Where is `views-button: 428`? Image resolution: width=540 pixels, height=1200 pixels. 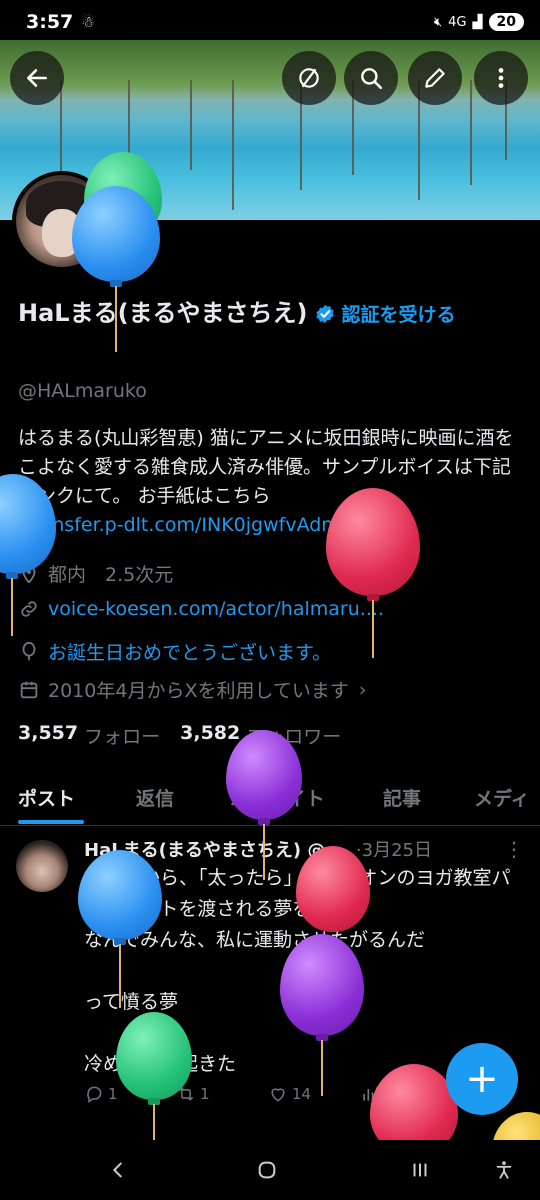
views-button: 428 is located at coordinates (406, 1094).